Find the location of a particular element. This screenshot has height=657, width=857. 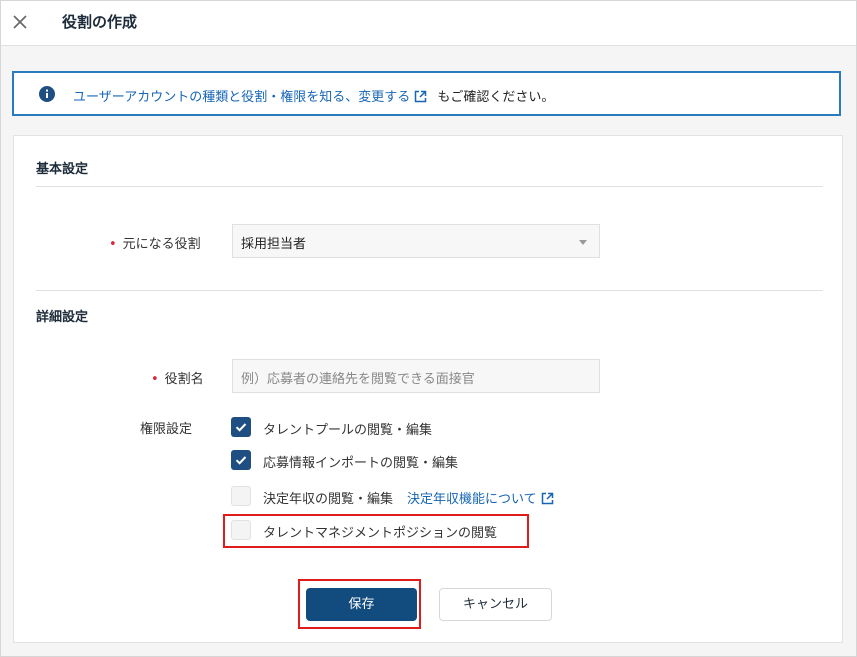

role-name-placeholder: 例）応募者の連絡先を閲覧できる面接官 is located at coordinates (358, 379).